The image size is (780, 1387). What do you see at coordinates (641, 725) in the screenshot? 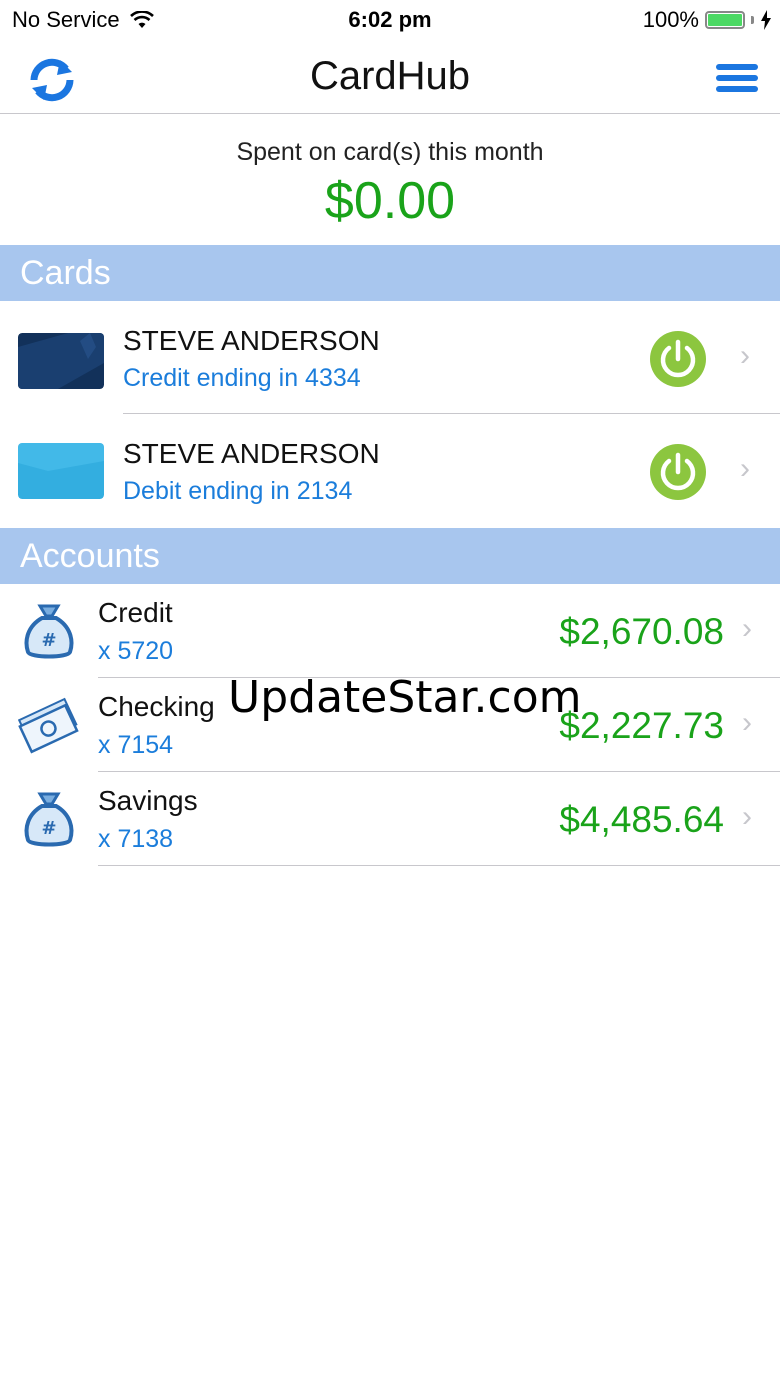
I see `account-balance: $2,227.73` at bounding box center [641, 725].